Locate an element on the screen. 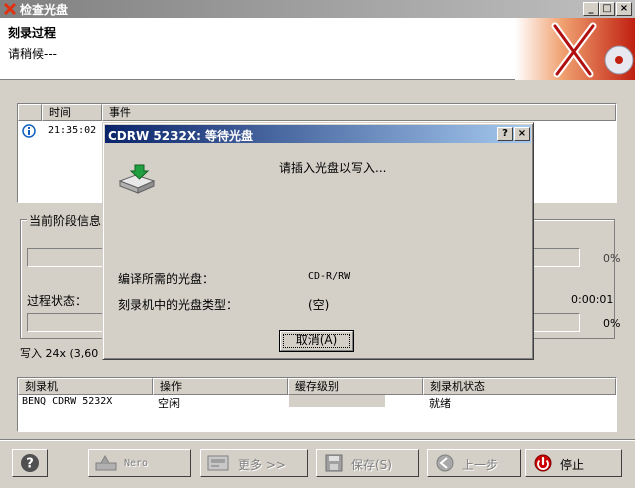  log-column-icon is located at coordinates (30, 112).